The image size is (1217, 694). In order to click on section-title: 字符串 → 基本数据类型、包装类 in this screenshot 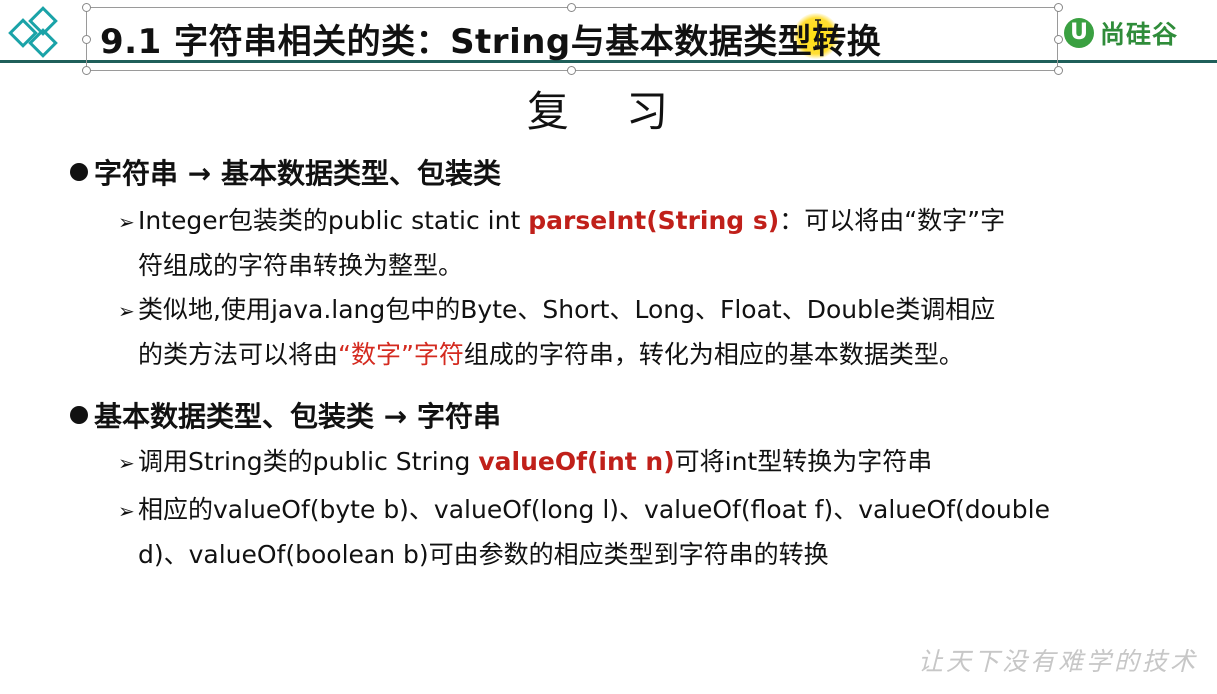, I will do `click(297, 173)`.